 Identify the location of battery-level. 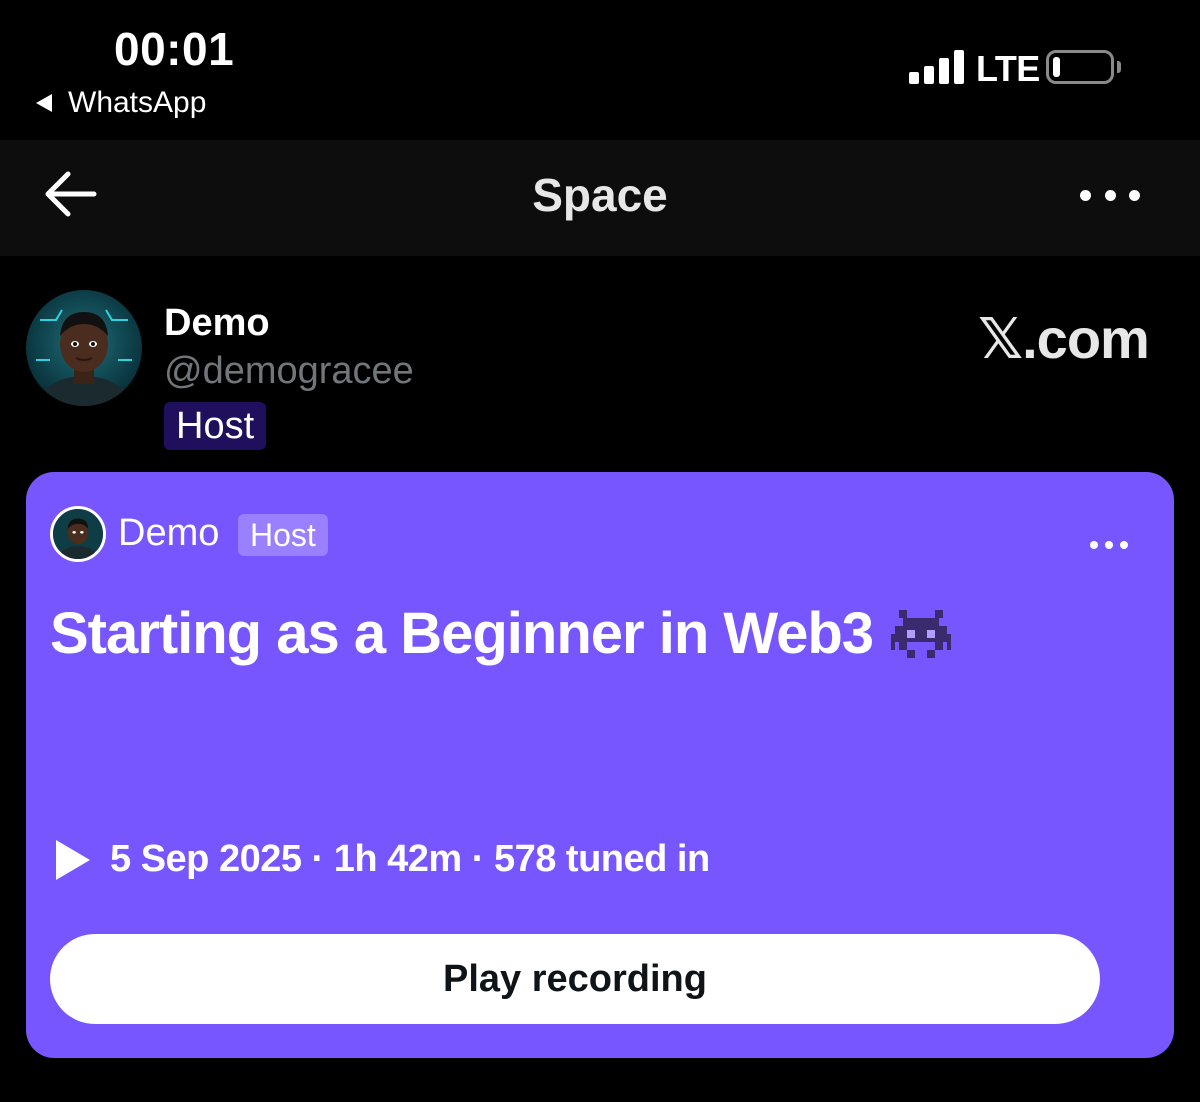
(1056, 67).